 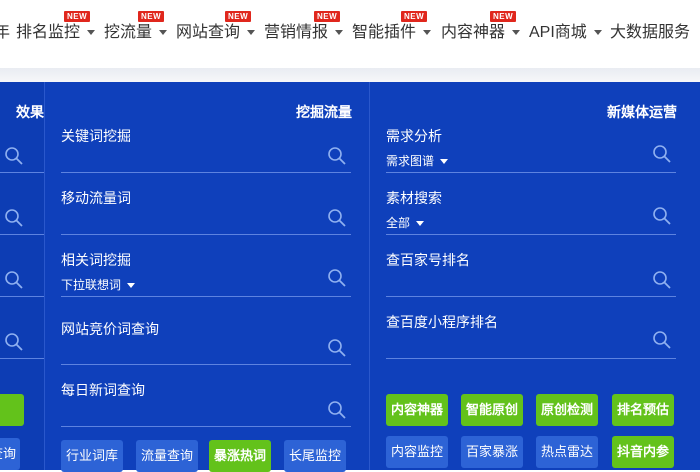 I want to click on tool-daily-new-words: 每日新词查询, so click(x=103, y=390).